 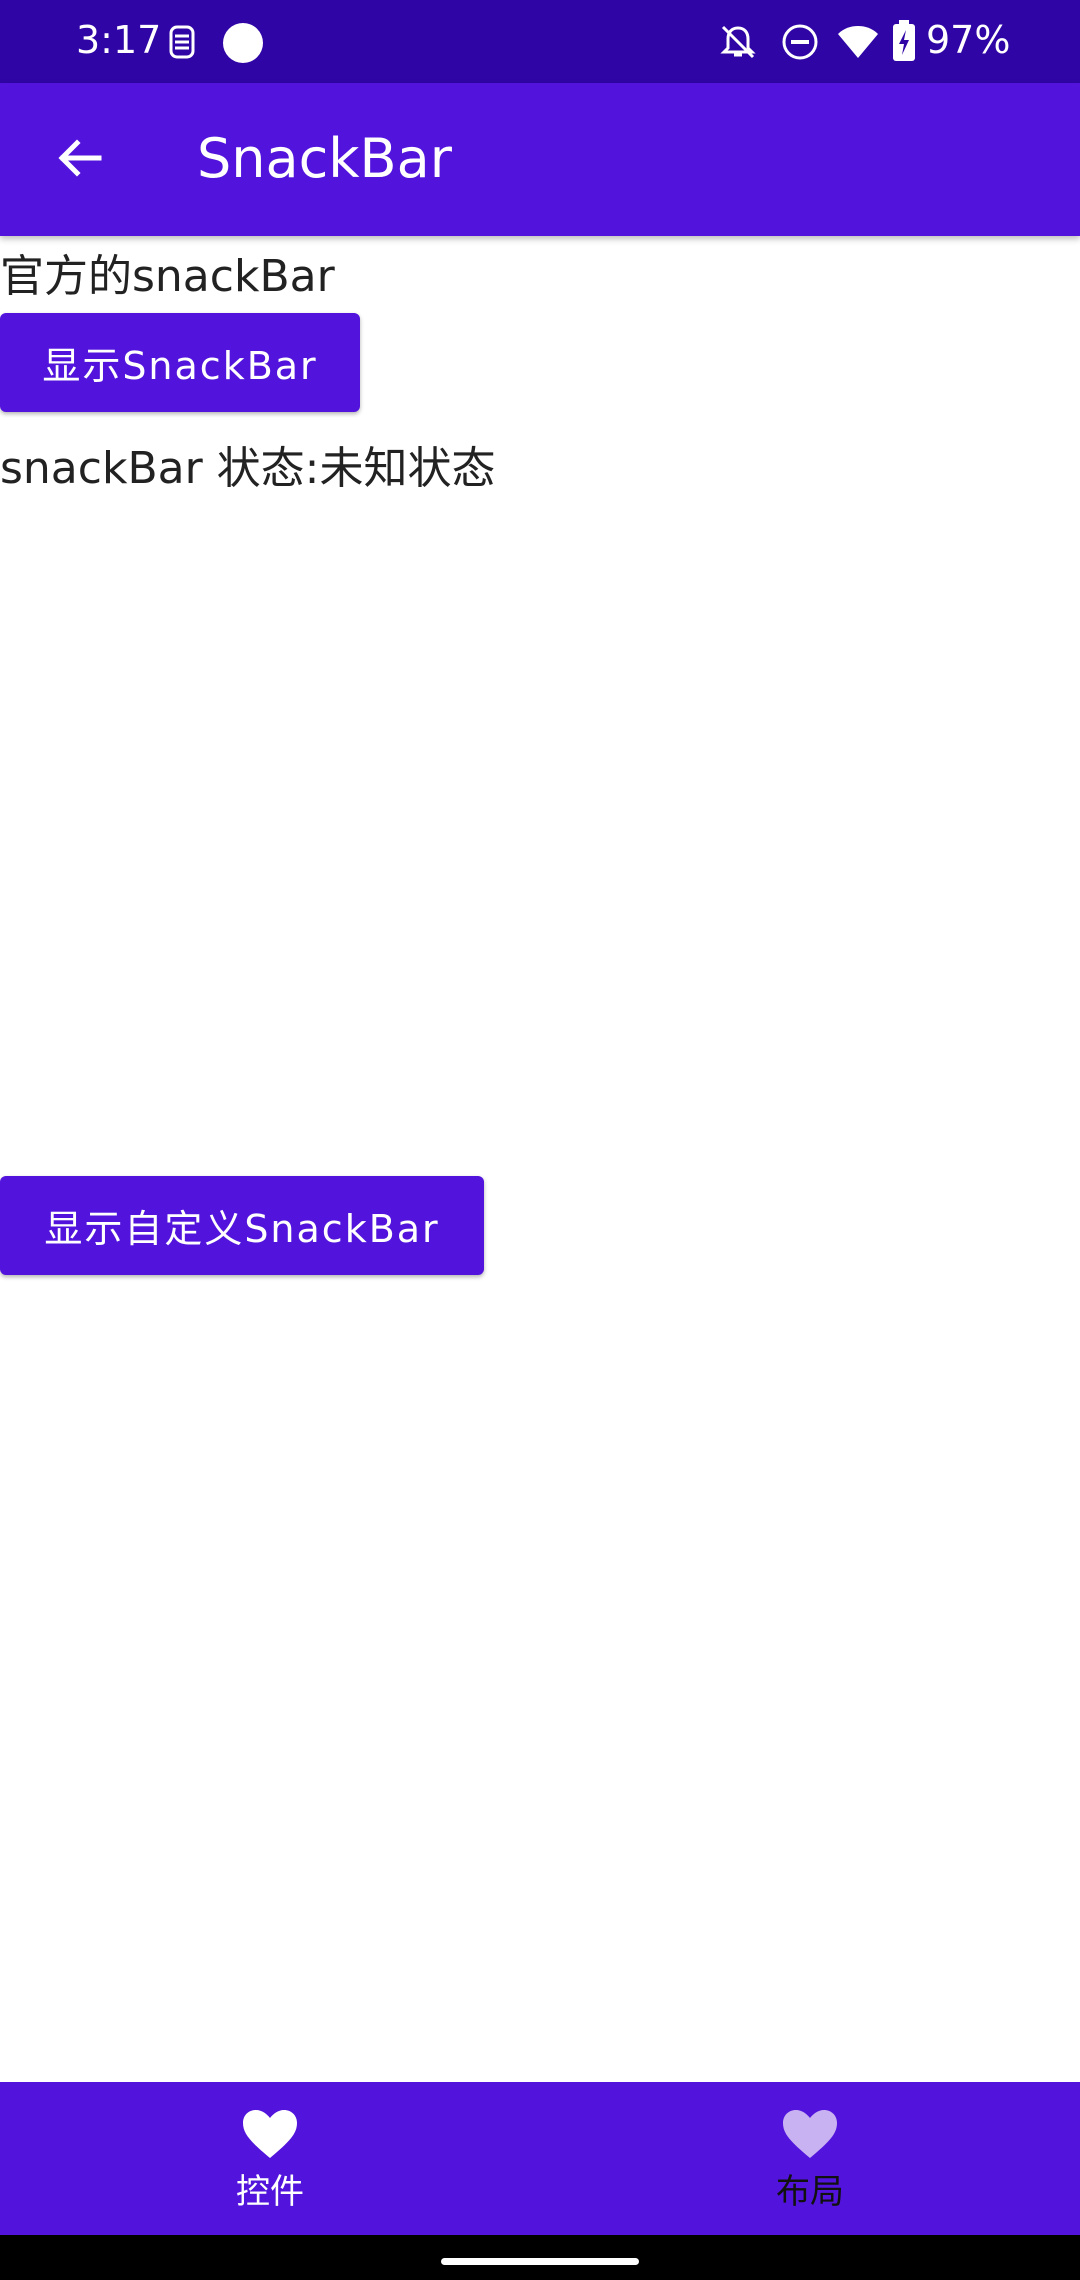 I want to click on notifications-off-icon, so click(x=738, y=44).